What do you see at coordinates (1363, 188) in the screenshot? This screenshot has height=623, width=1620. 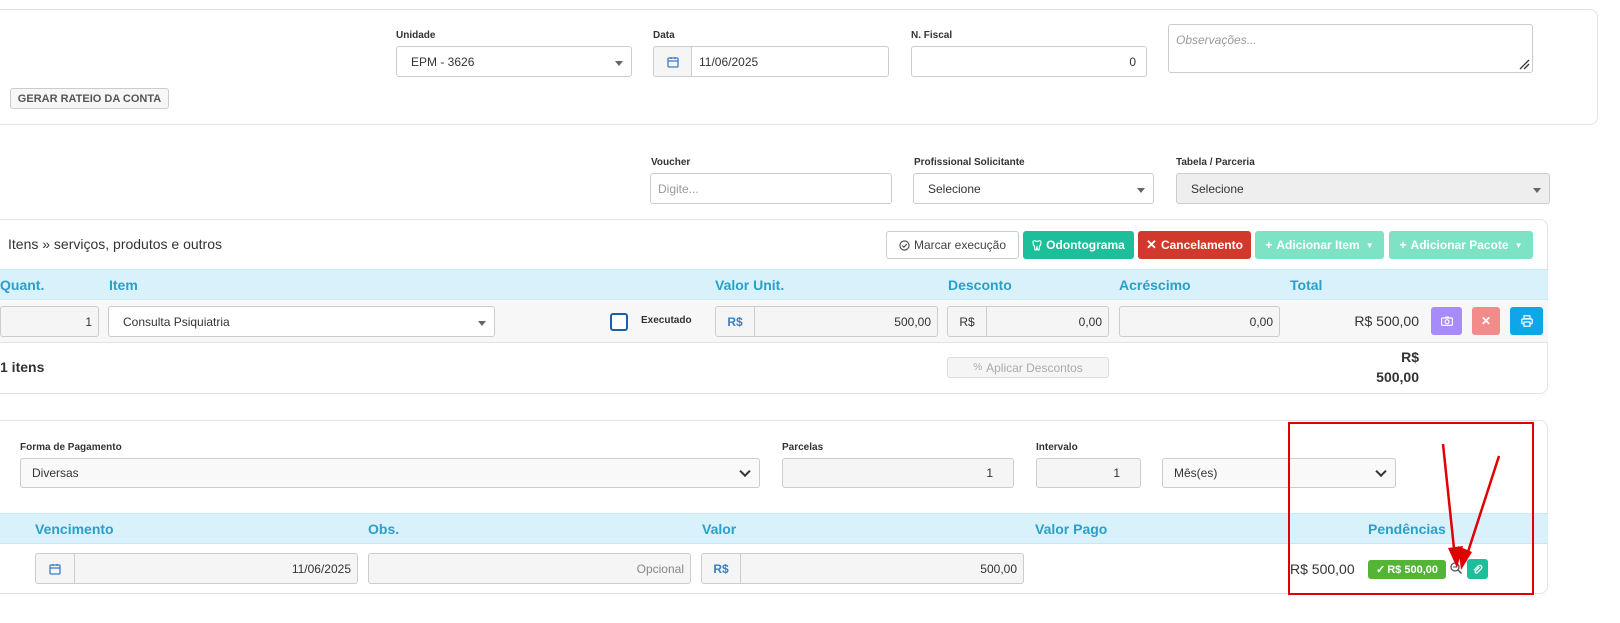 I see `tabela-select: Selecione` at bounding box center [1363, 188].